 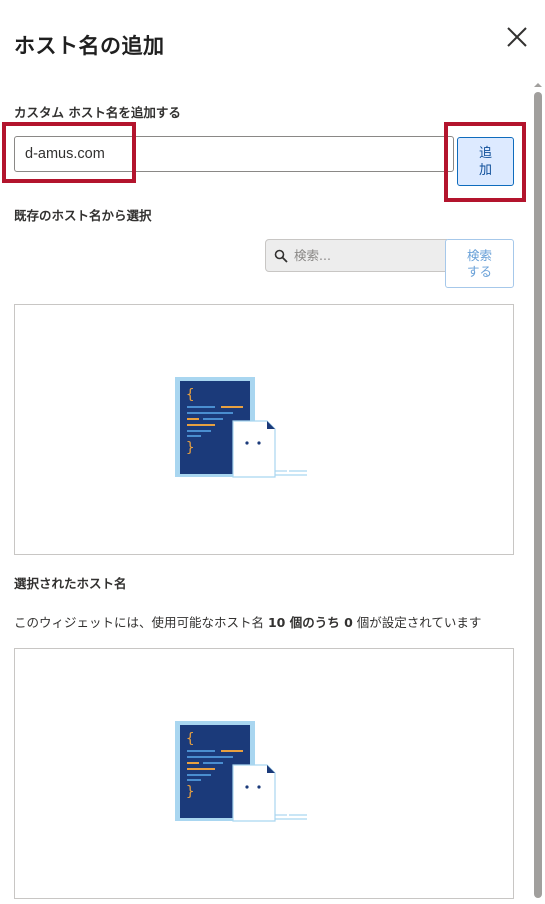 I want to click on add-hostname-button: 追 加, so click(x=485, y=161).